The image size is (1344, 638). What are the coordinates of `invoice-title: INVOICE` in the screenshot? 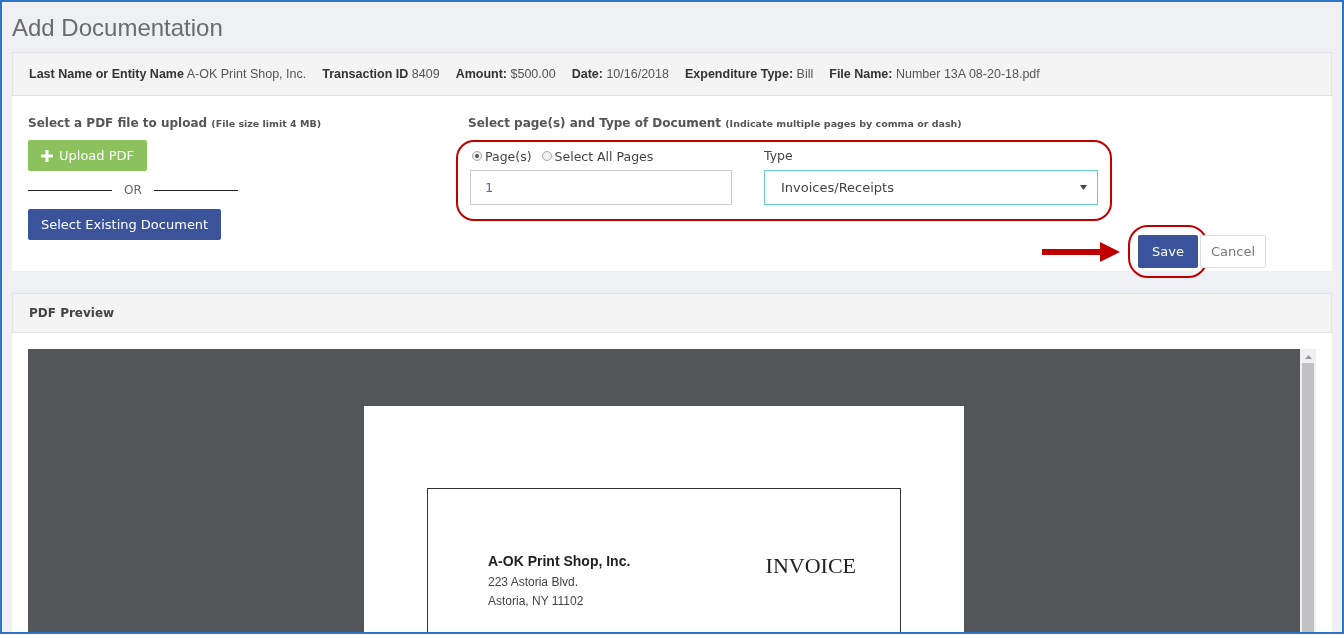 It's located at (810, 566).